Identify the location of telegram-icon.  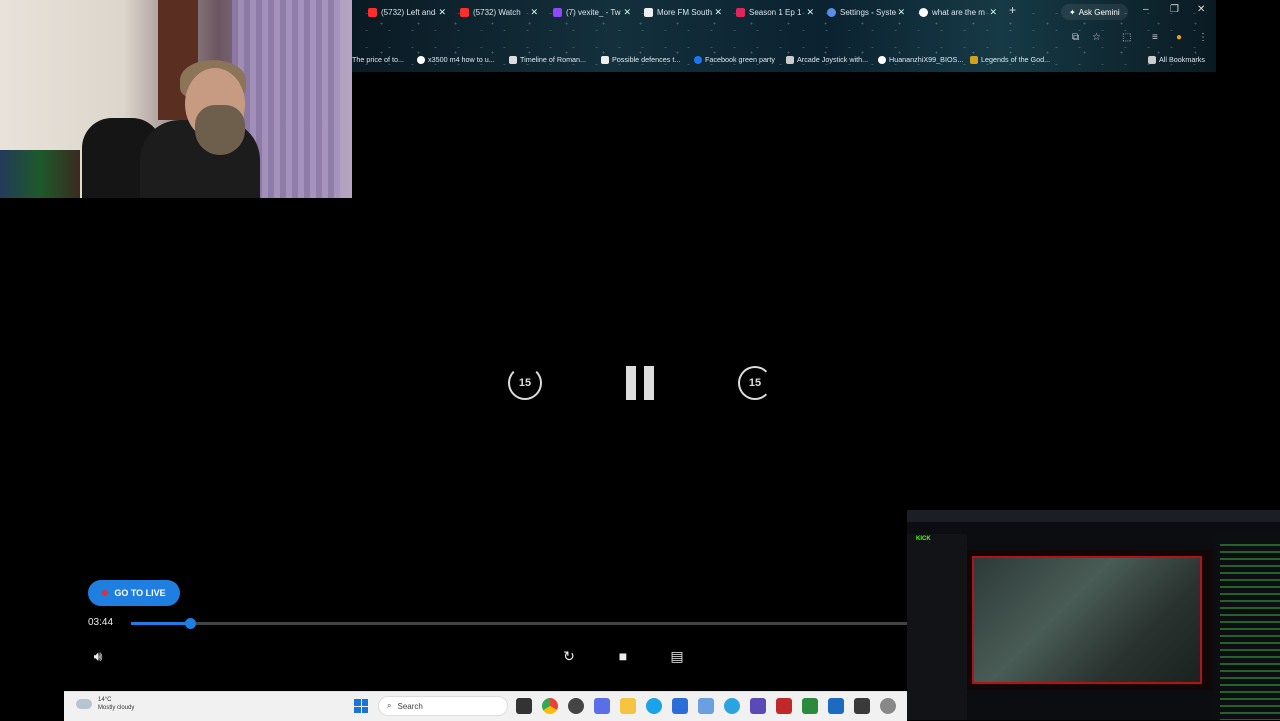
(732, 706).